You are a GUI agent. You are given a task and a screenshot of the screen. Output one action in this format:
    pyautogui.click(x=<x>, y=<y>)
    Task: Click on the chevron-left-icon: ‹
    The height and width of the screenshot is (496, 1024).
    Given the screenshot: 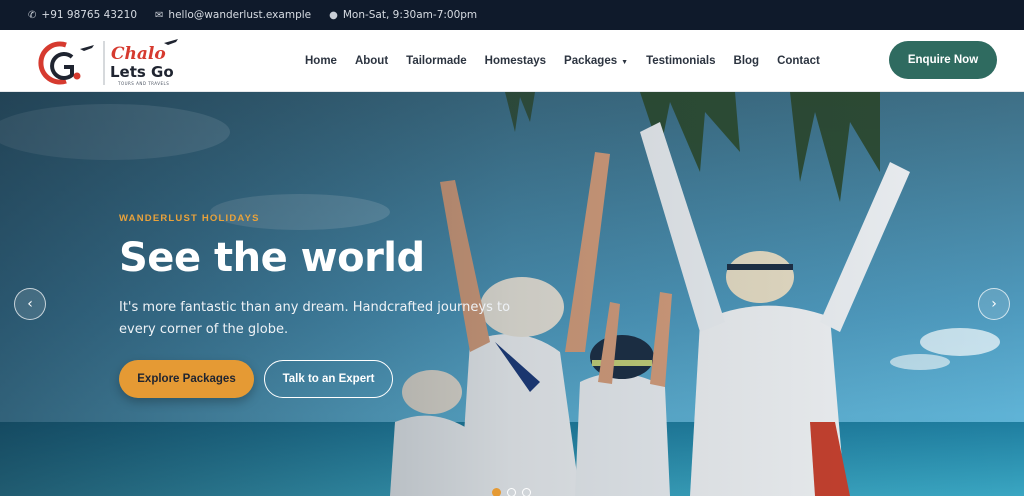 What is the action you would take?
    pyautogui.click(x=30, y=304)
    